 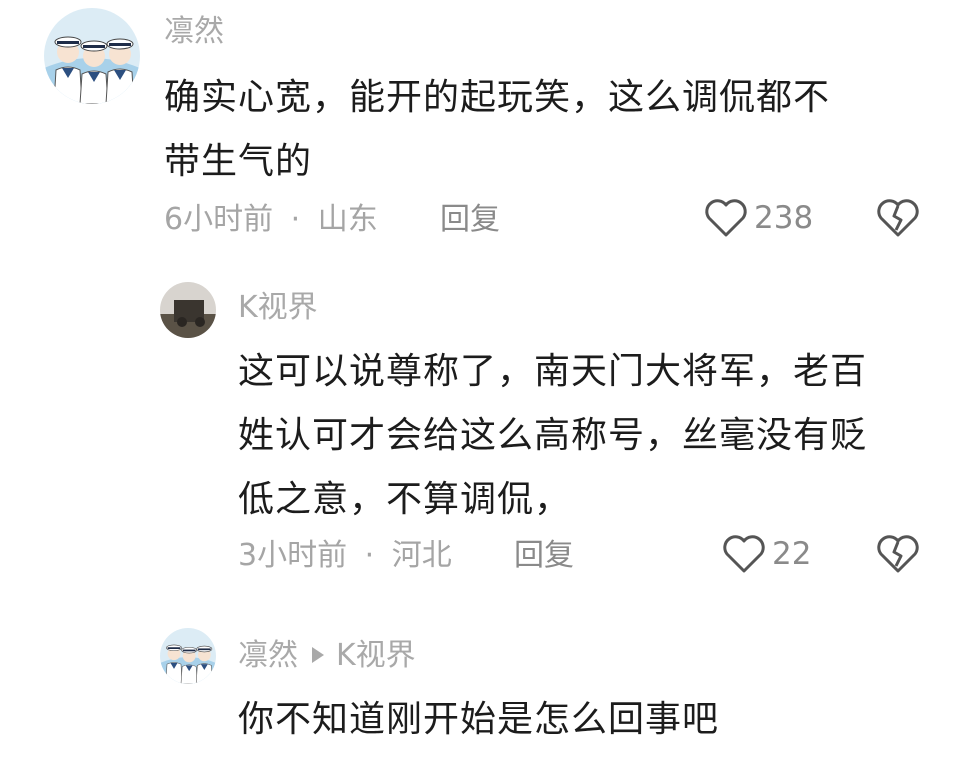 What do you see at coordinates (766, 554) in the screenshot?
I see `like-button: 22` at bounding box center [766, 554].